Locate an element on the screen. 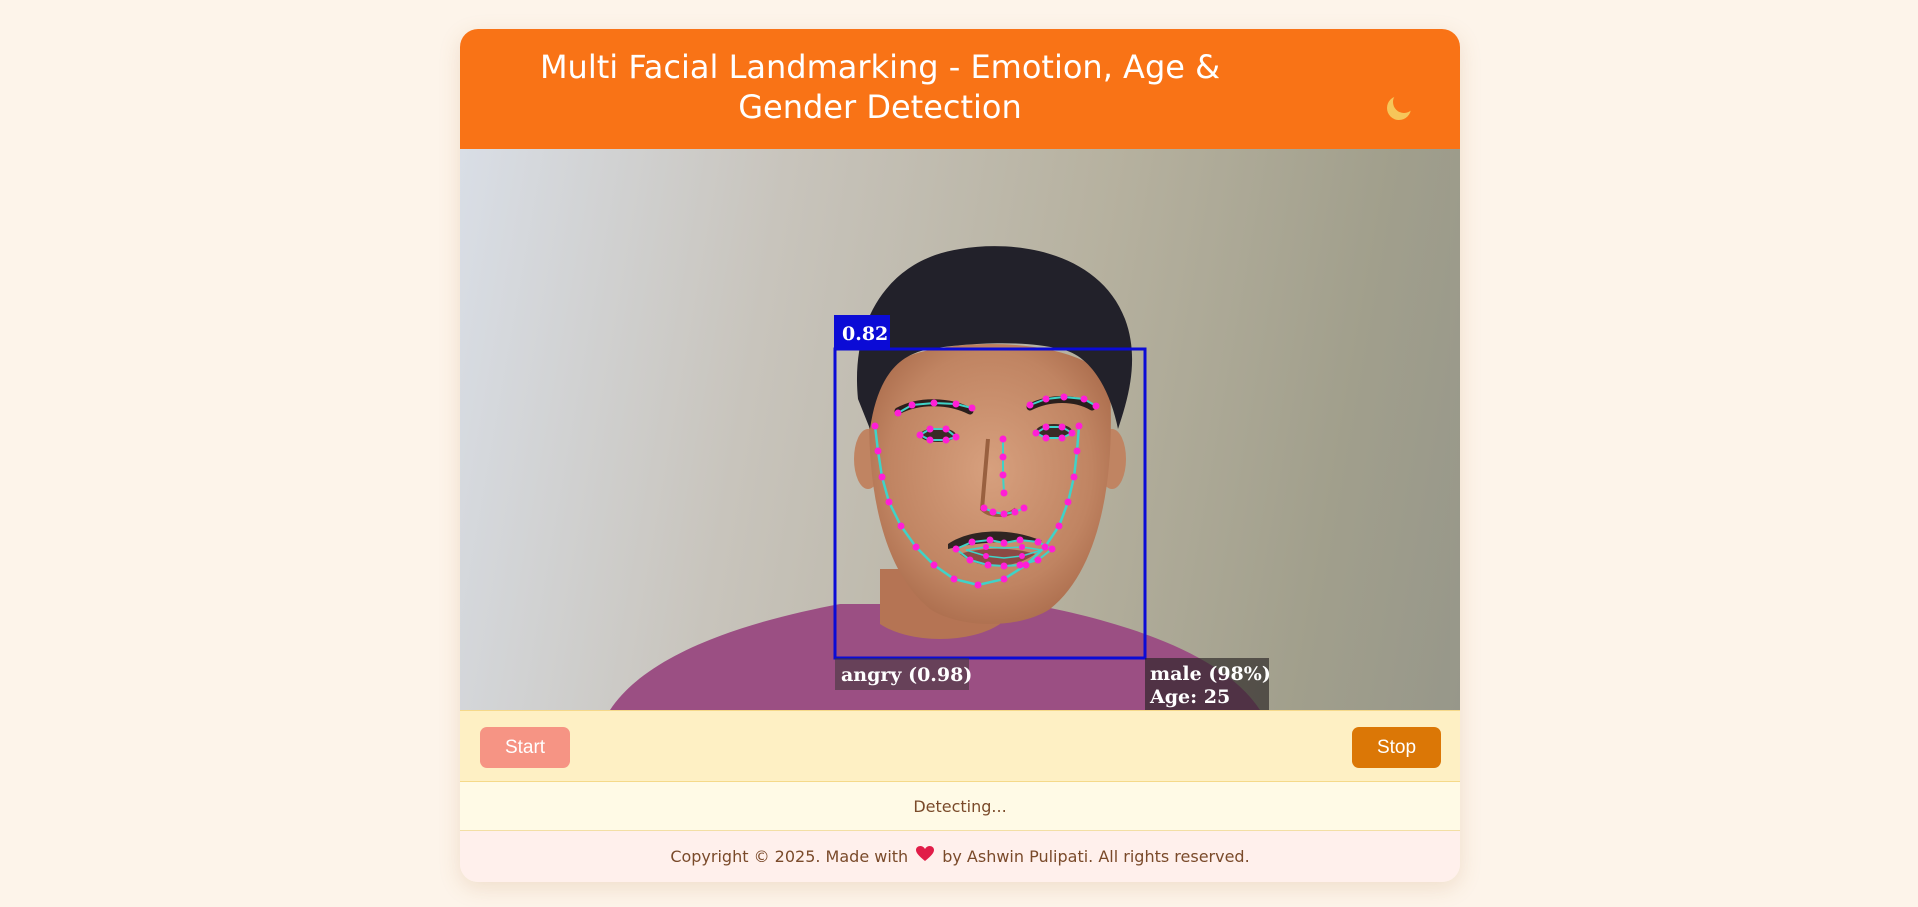 Image resolution: width=1918 pixels, height=907 pixels. start-button: Start is located at coordinates (525, 747).